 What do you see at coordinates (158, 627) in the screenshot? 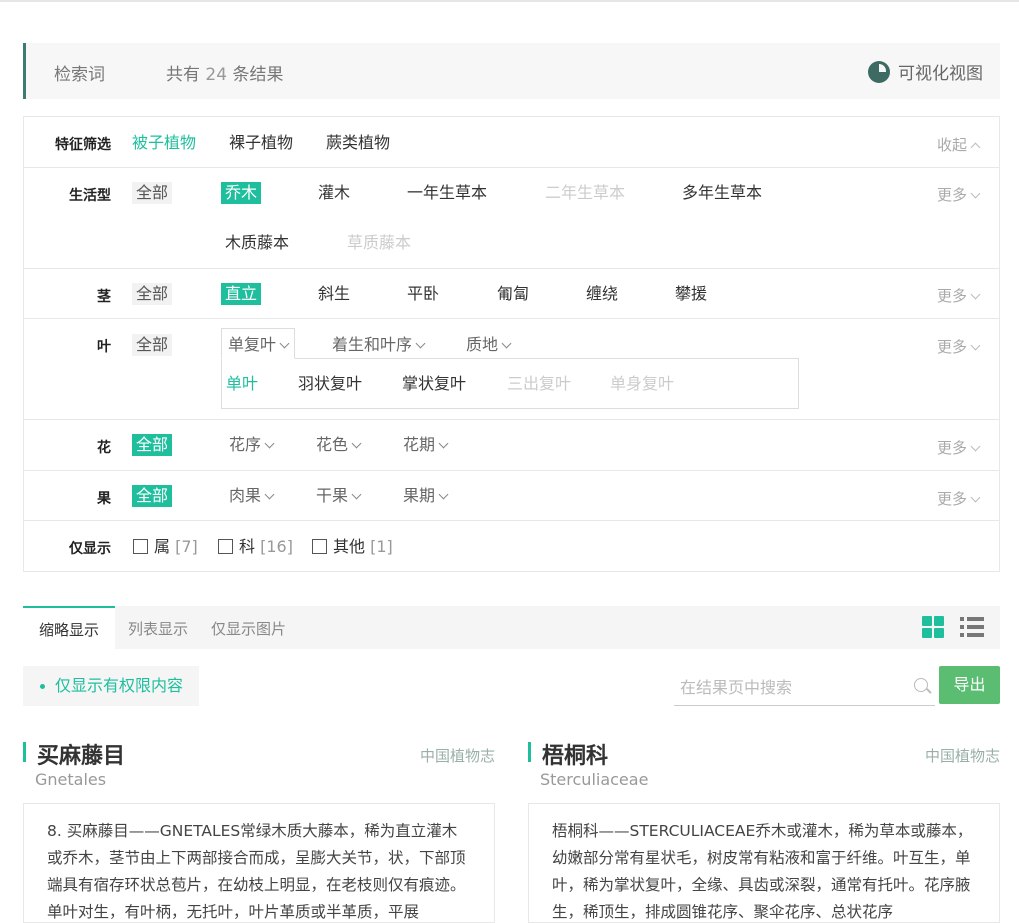
I see `tab-list: 列表显示` at bounding box center [158, 627].